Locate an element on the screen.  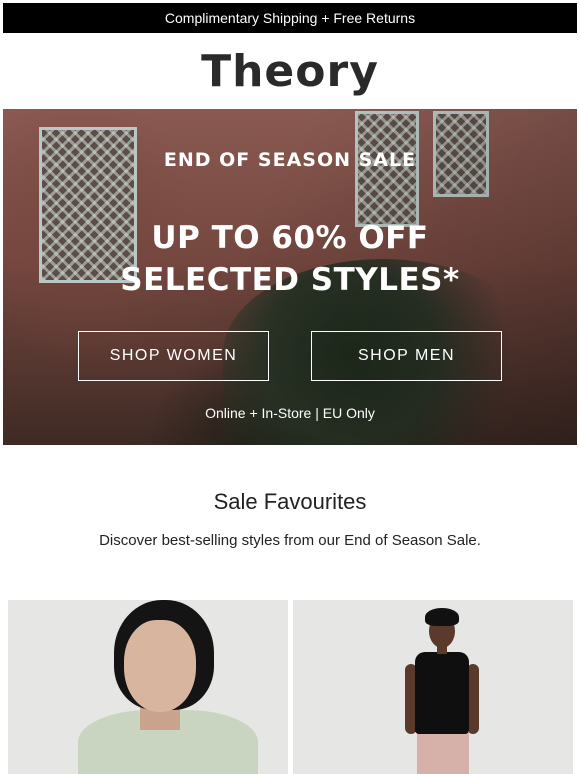
brand-logo: Theory is located at coordinates (290, 72).